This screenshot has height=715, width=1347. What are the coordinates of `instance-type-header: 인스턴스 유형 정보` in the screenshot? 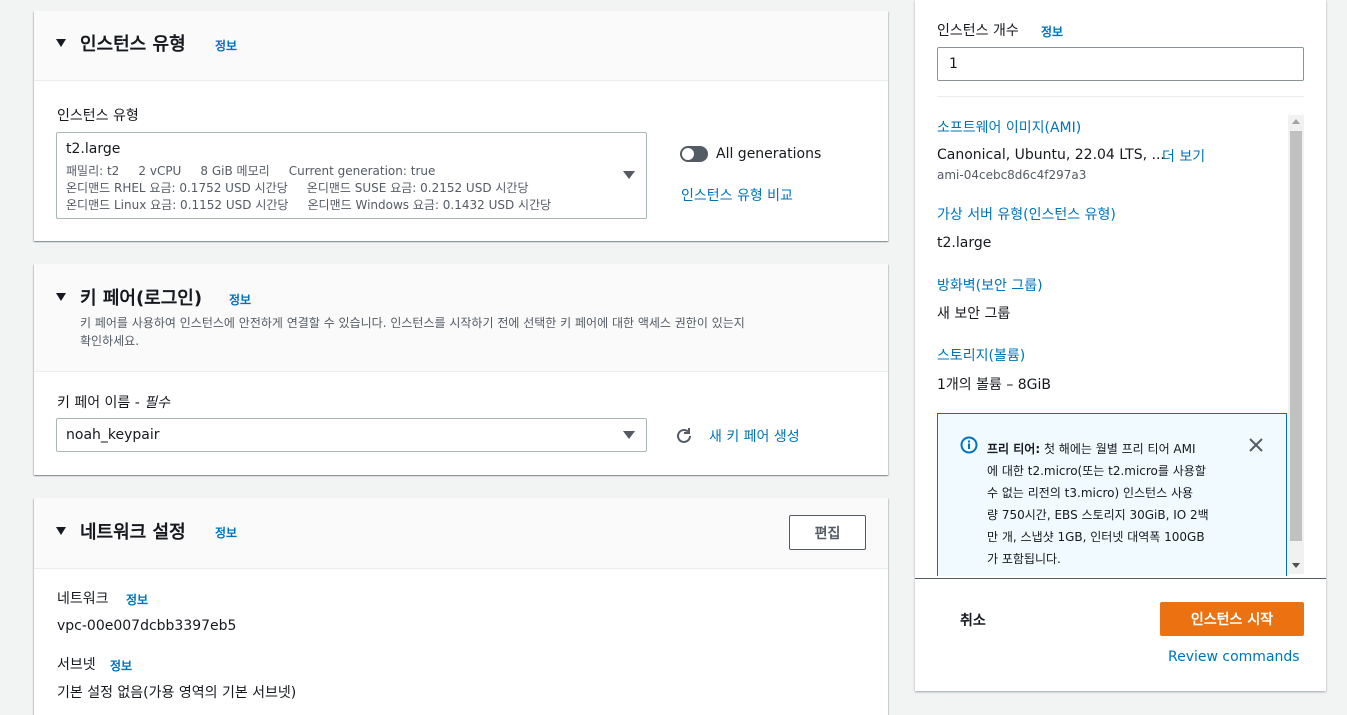 It's located at (461, 46).